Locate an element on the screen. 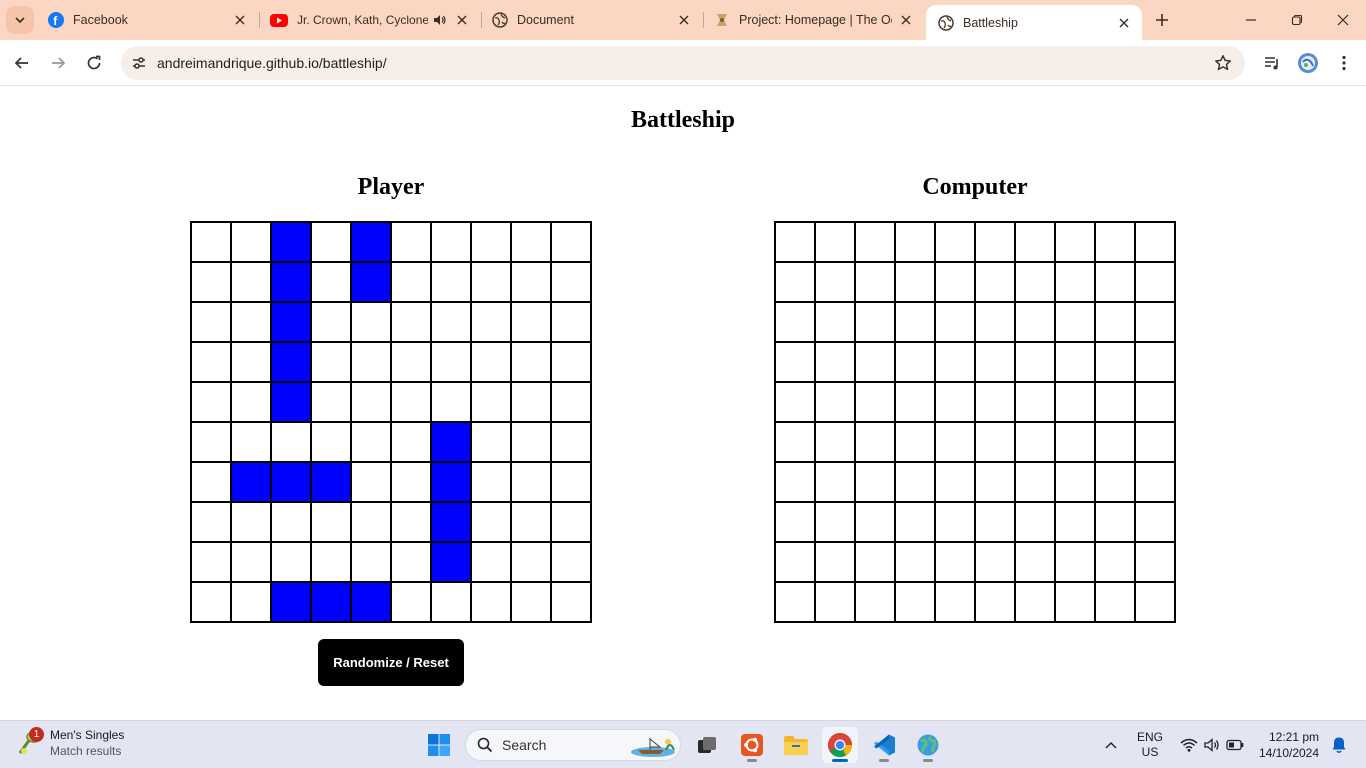 The height and width of the screenshot is (768, 1366). browser-menu-button is located at coordinates (1344, 63).